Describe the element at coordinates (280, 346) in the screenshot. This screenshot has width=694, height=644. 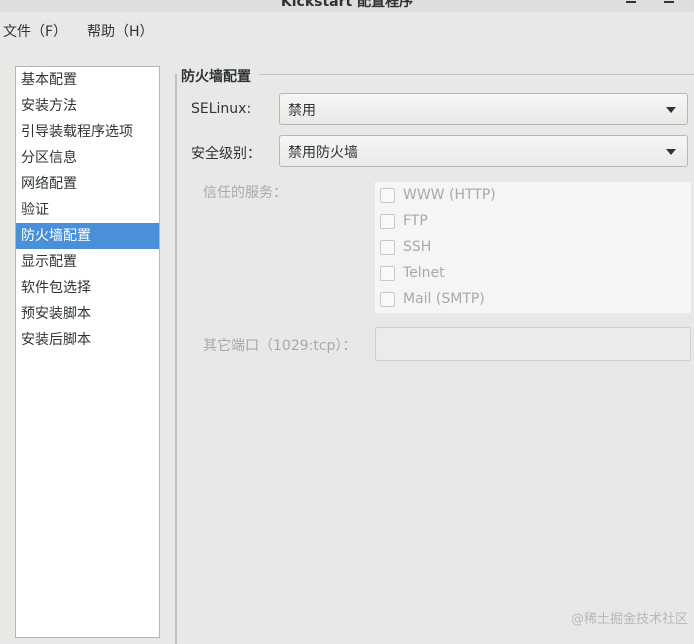
I see `other-ports-label: 其它端口（1029:tcp）：` at that location.